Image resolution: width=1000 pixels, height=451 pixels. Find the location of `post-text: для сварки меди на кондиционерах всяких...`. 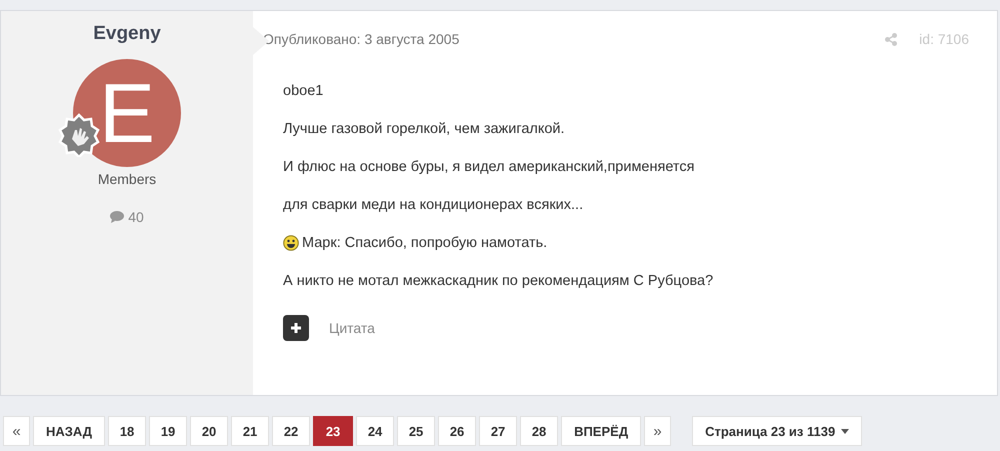

post-text: для сварки меди на кондиционерах всяких... is located at coordinates (433, 205).